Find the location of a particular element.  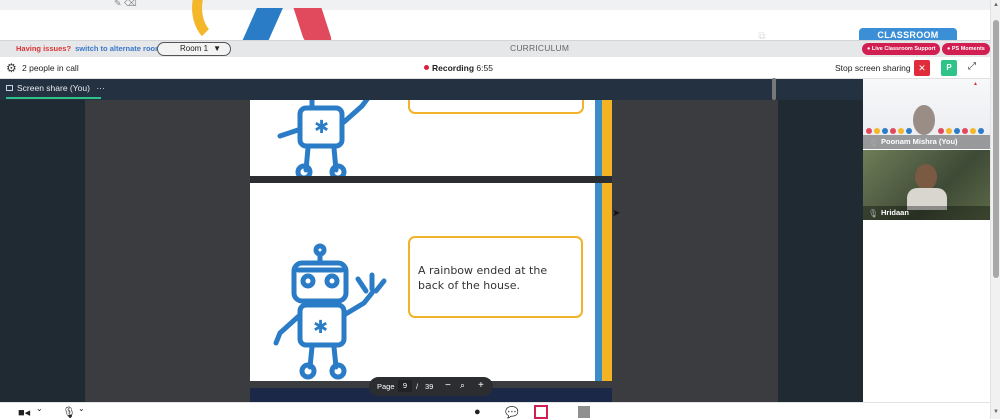

stop-icon is located at coordinates (584, 412).